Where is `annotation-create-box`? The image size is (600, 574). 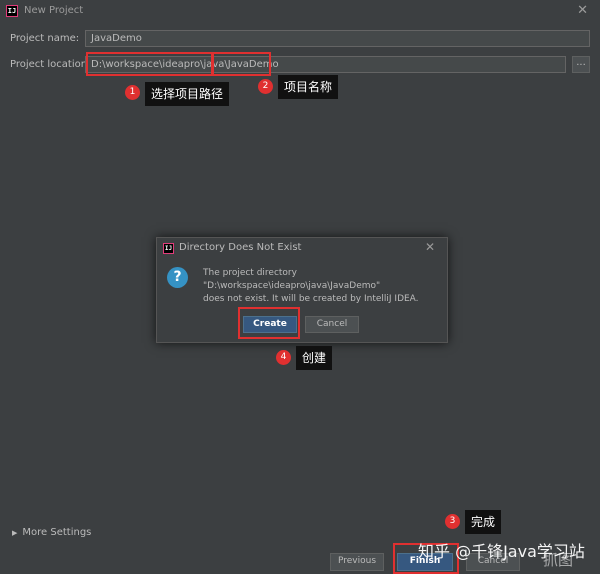
annotation-create-box is located at coordinates (269, 323).